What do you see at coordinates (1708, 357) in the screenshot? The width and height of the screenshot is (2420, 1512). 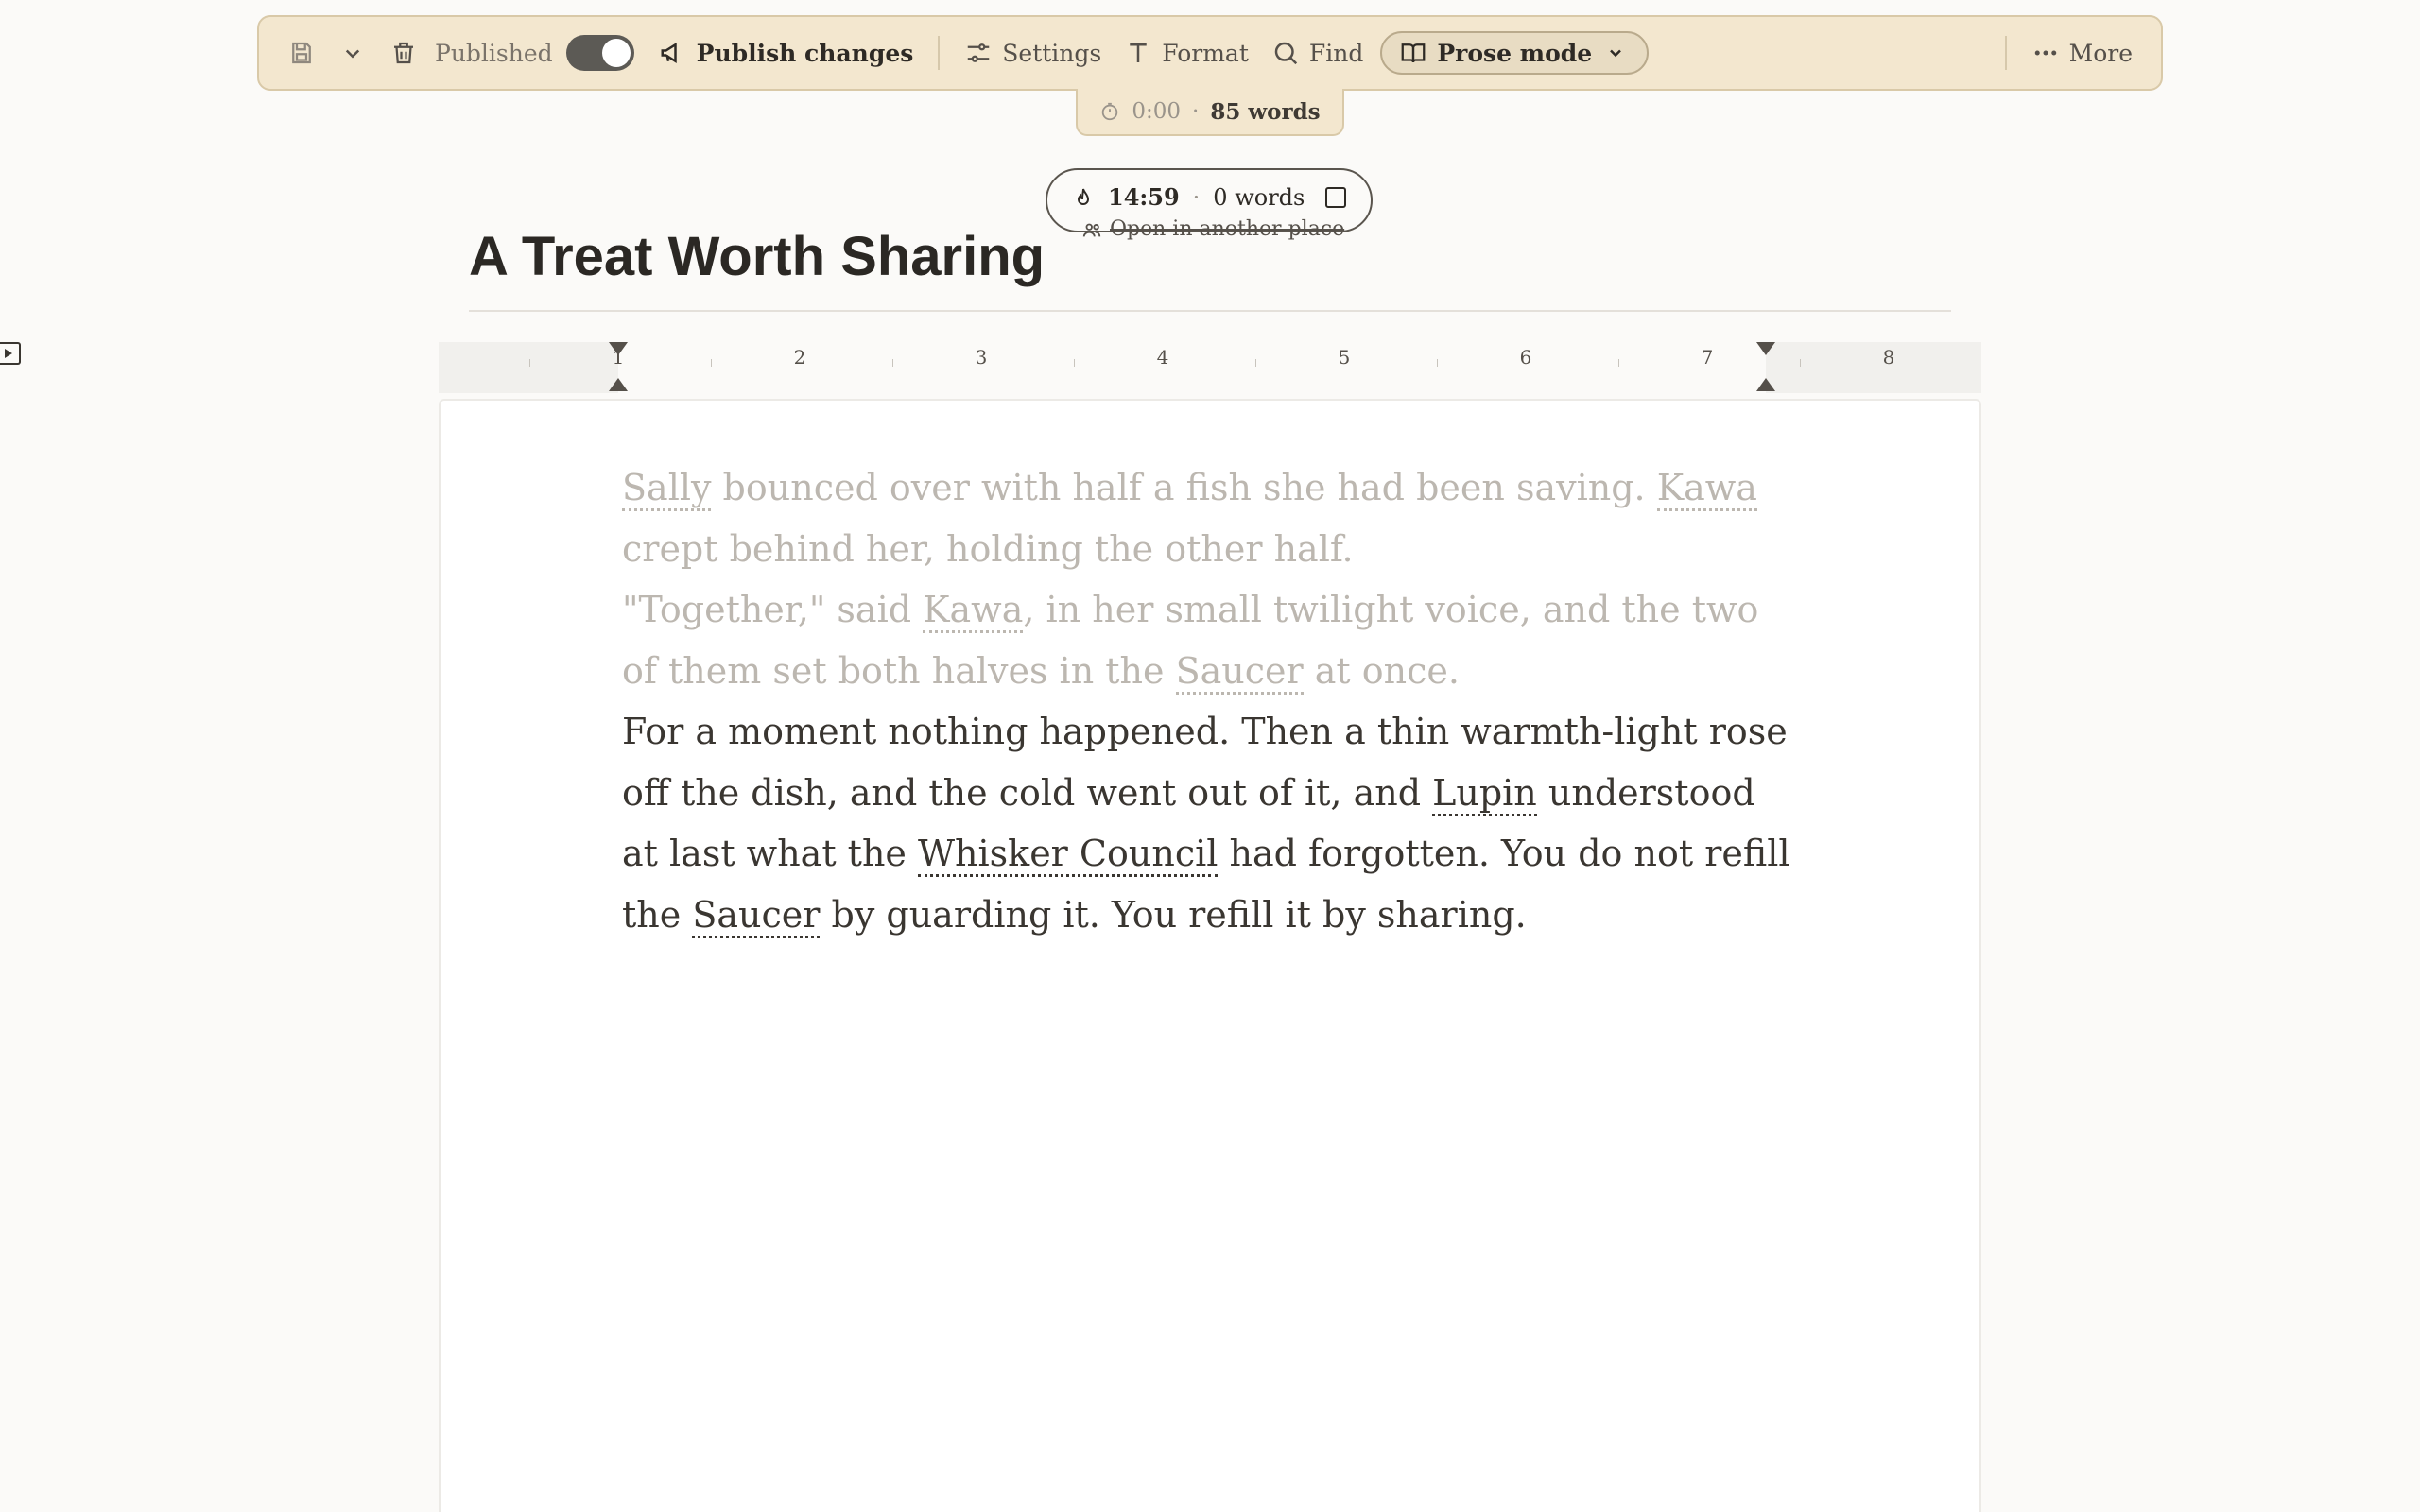 I see `ruler-number: 7` at bounding box center [1708, 357].